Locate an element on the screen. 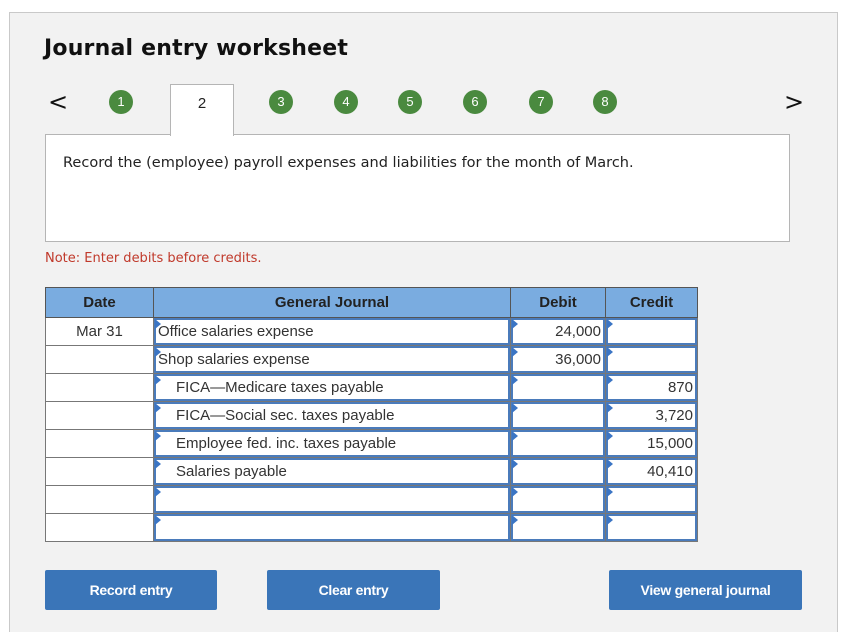 Image resolution: width=854 pixels, height=632 pixels. account-input-value: FICA—Social sec. taxes payable is located at coordinates (332, 415).